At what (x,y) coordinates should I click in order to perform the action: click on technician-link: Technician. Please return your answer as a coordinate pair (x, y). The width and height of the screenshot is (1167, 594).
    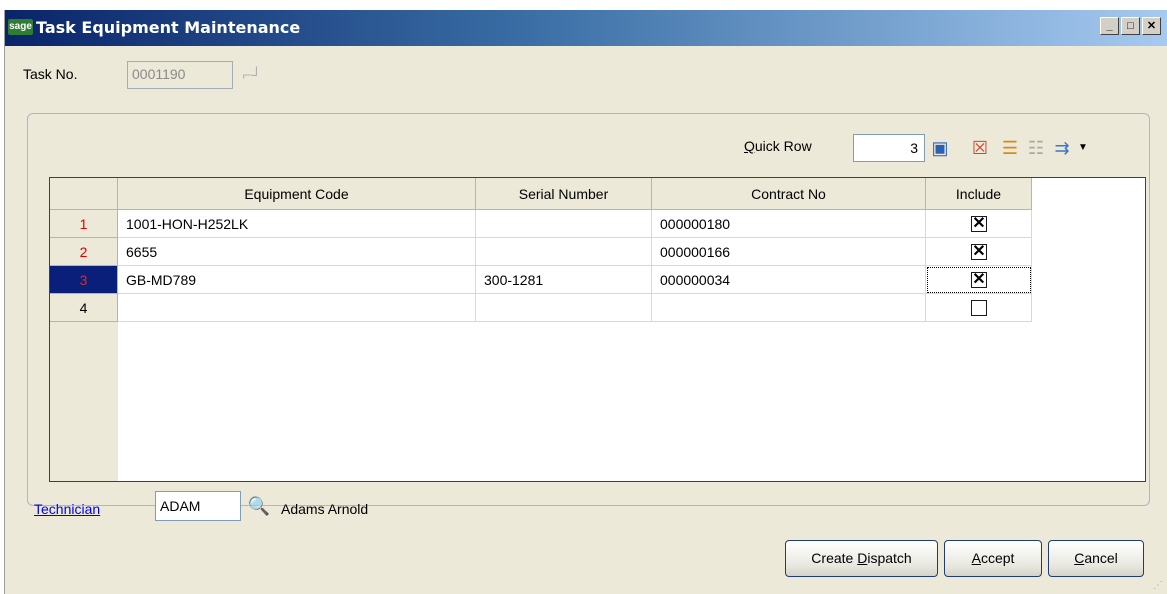
    Looking at the image, I should click on (67, 509).